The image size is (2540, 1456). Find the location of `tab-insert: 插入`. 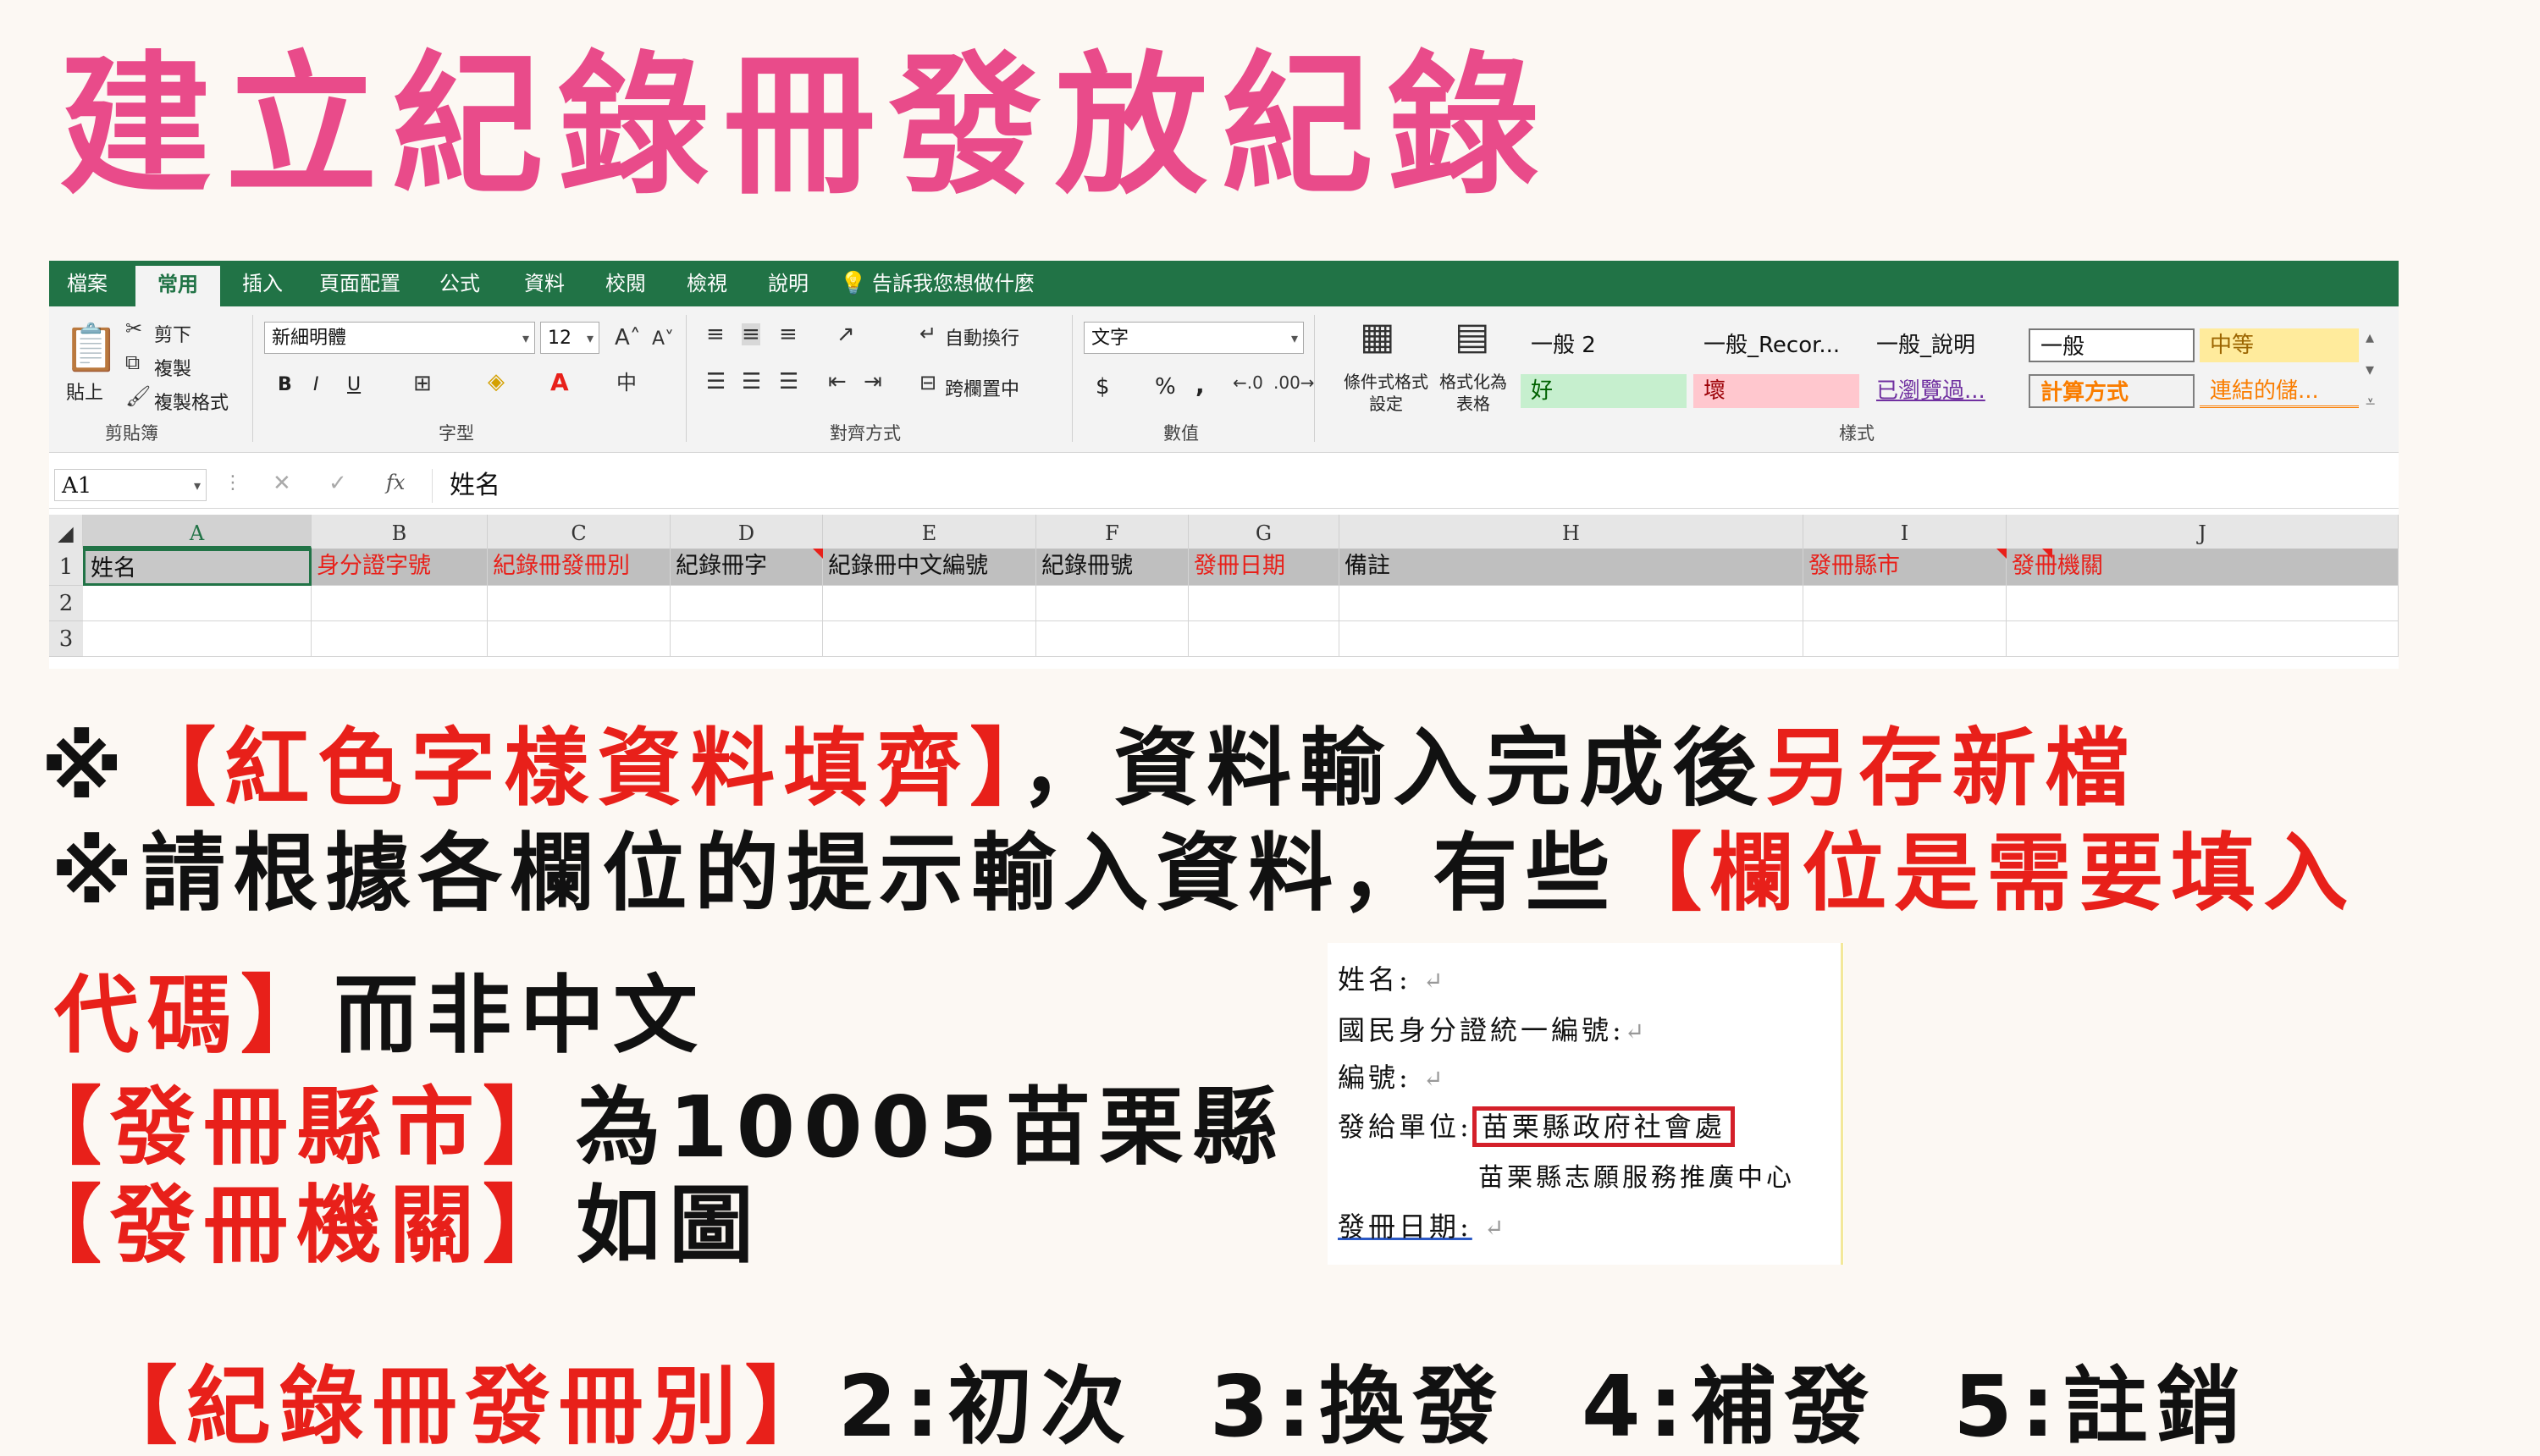

tab-insert: 插入 is located at coordinates (262, 283).